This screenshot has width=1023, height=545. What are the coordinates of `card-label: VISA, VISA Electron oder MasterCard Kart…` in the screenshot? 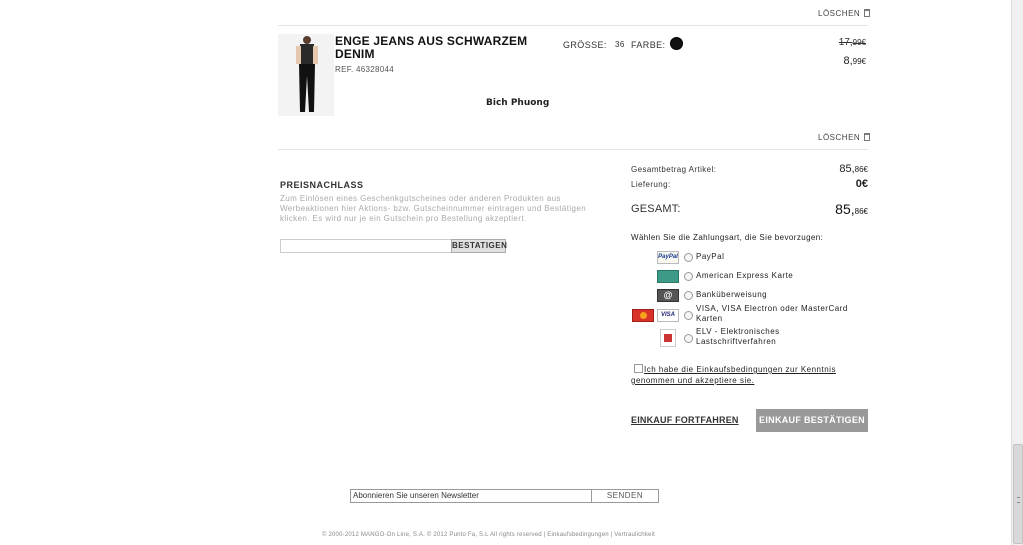 It's located at (772, 313).